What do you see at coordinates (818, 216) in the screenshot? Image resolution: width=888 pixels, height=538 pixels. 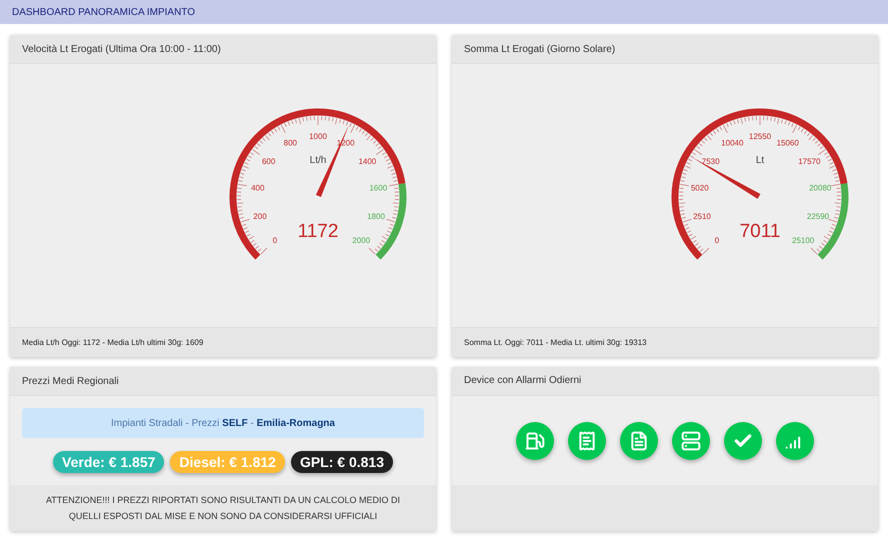 I see `tick-label: 22590` at bounding box center [818, 216].